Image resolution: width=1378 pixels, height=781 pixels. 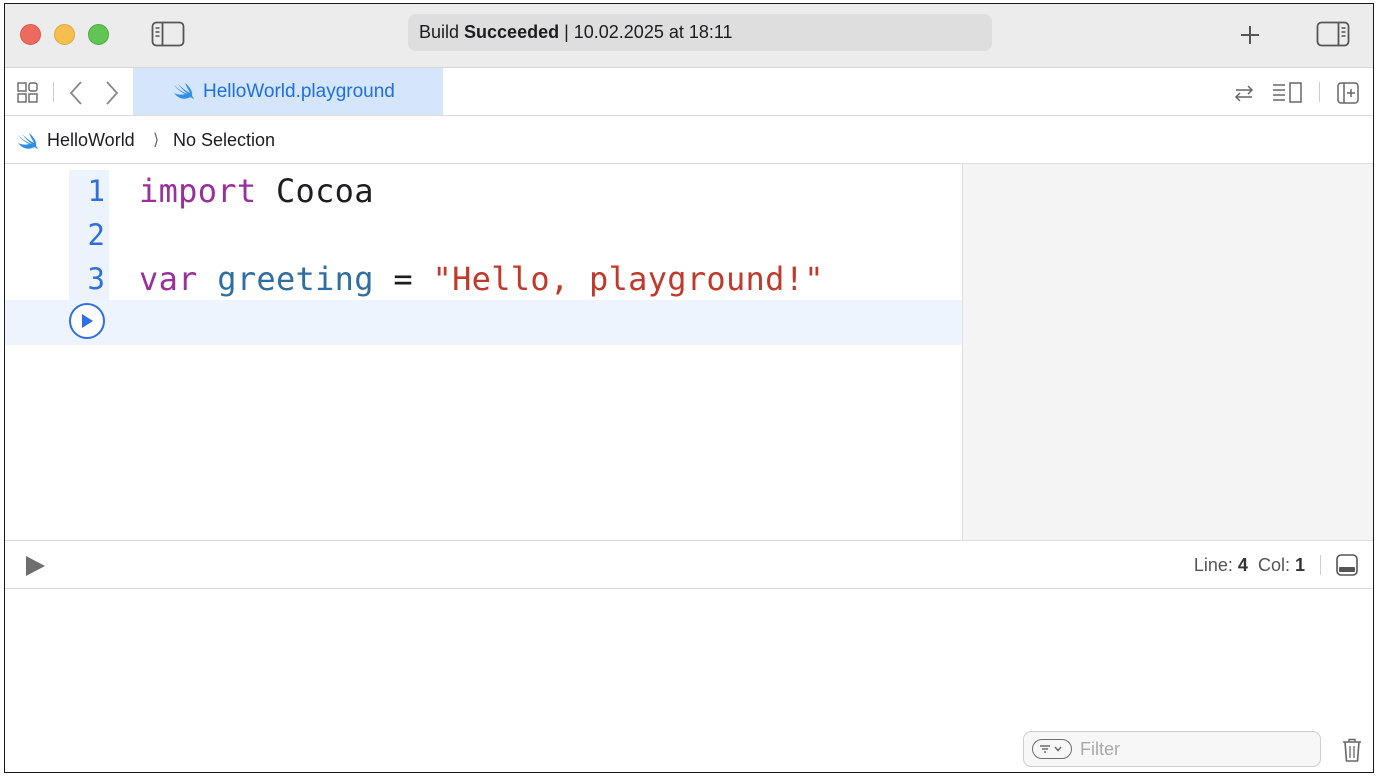 What do you see at coordinates (512, 32) in the screenshot?
I see `build-status-result: Succeeded` at bounding box center [512, 32].